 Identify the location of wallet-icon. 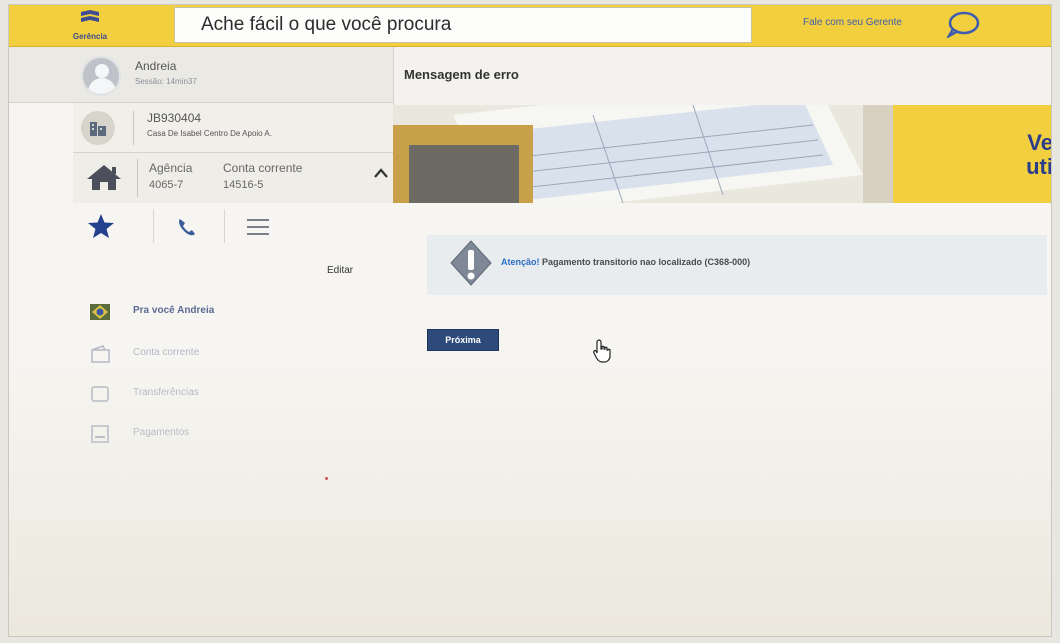
(100, 354).